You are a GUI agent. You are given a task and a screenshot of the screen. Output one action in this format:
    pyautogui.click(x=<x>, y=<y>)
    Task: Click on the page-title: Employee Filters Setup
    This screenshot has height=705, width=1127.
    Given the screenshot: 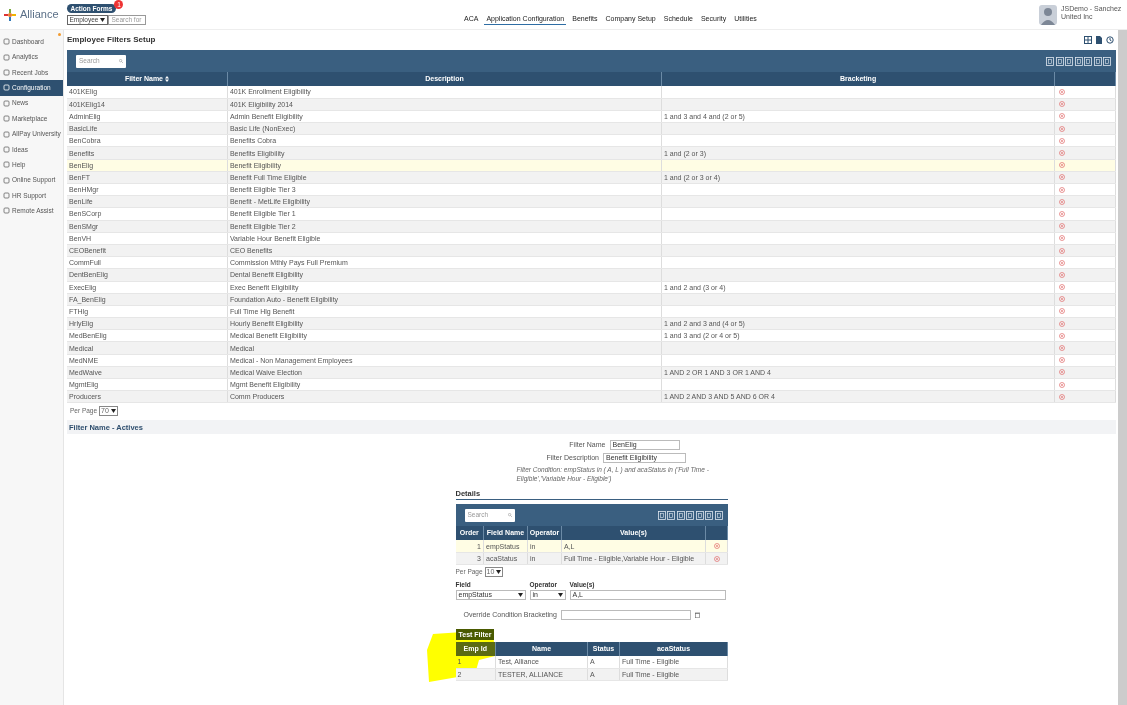 What is the action you would take?
    pyautogui.click(x=111, y=40)
    